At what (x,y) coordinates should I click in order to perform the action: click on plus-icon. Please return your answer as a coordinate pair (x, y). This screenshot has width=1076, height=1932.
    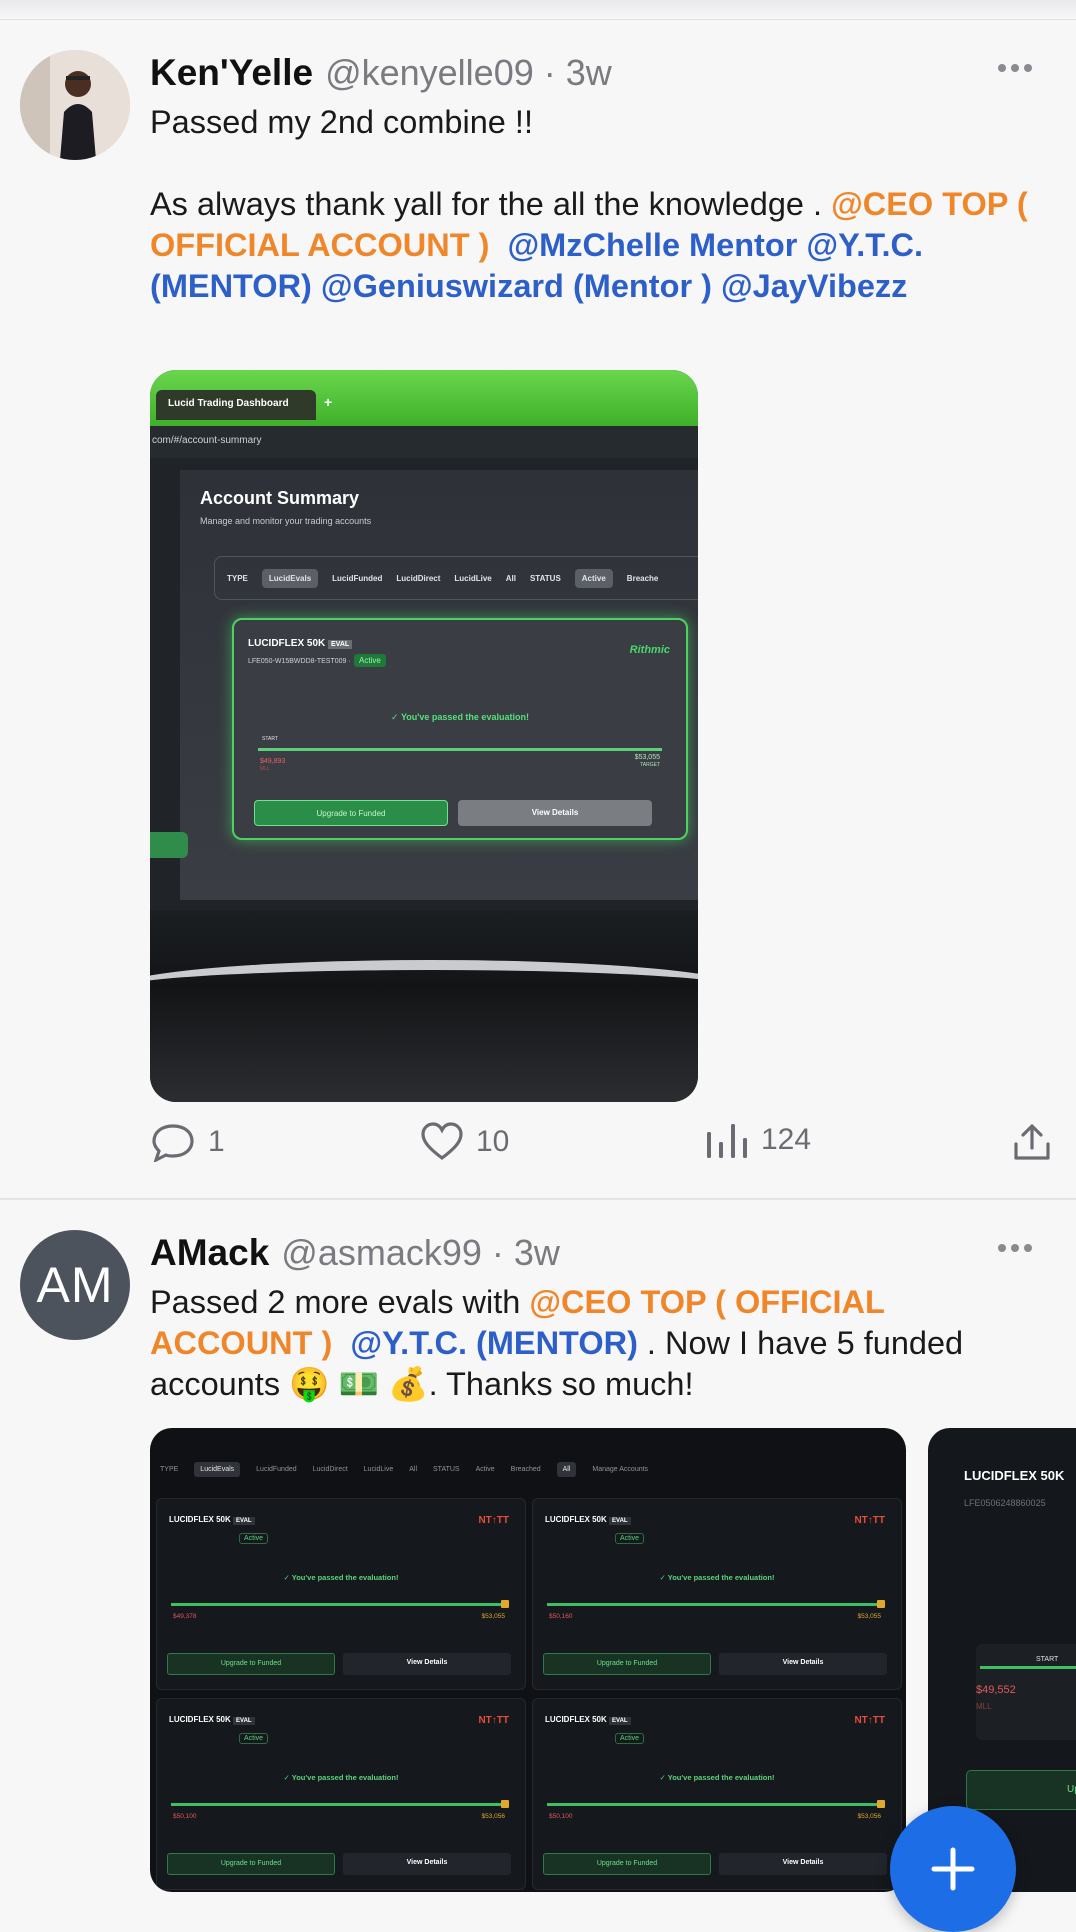
    Looking at the image, I should click on (953, 1869).